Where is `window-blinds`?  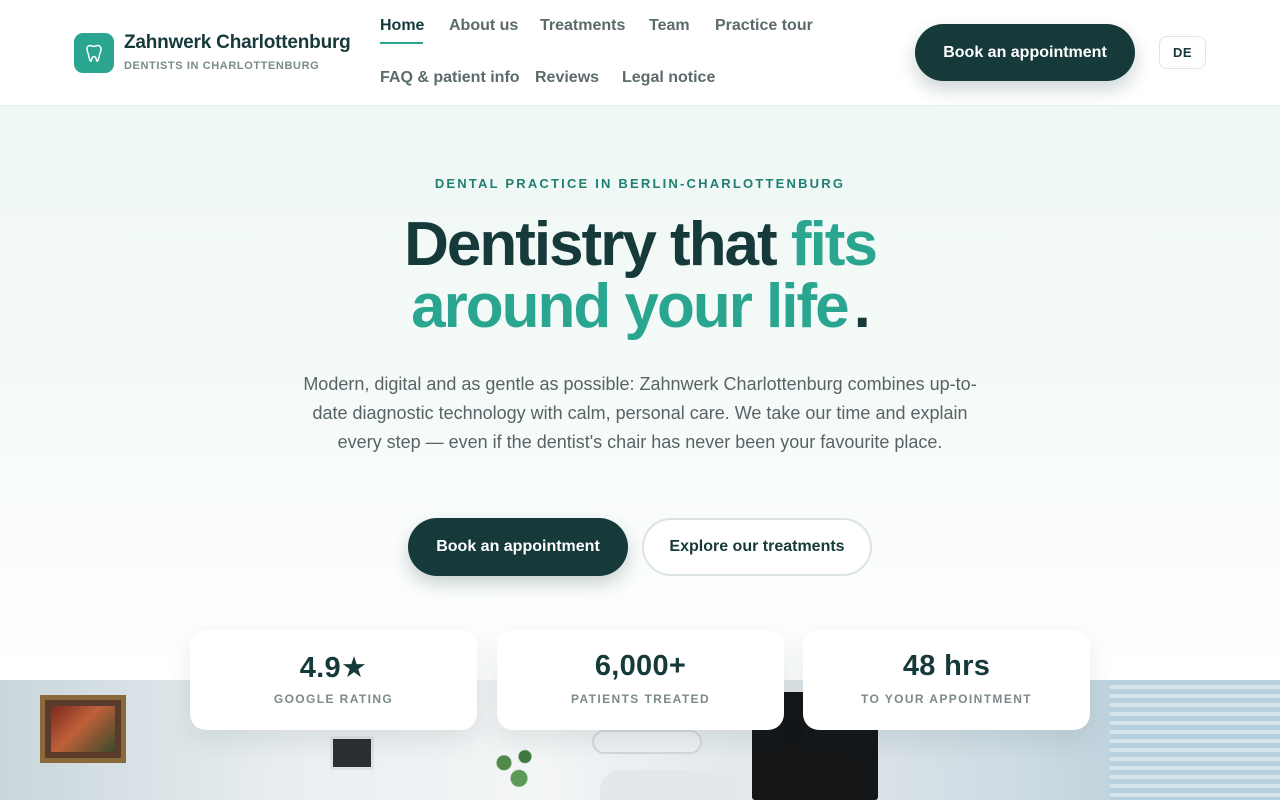
window-blinds is located at coordinates (1195, 740).